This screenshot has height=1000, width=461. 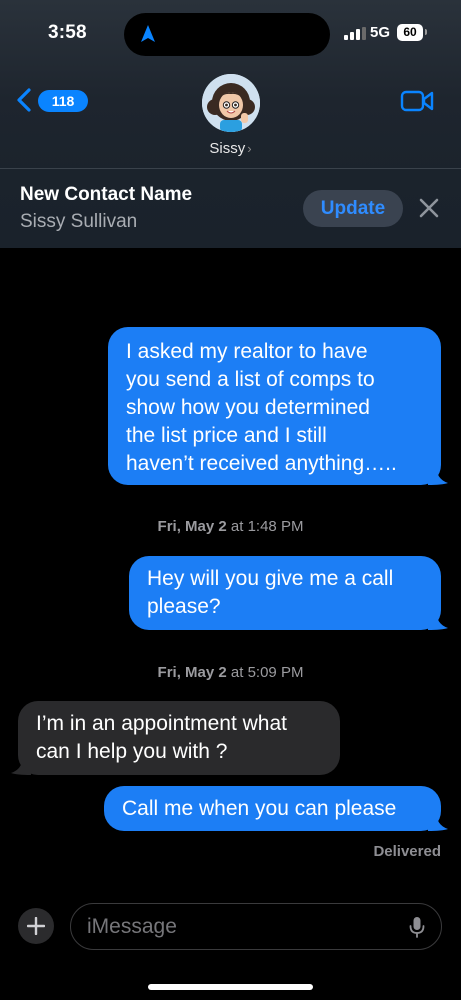 What do you see at coordinates (184, 606) in the screenshot?
I see `message-text: please?` at bounding box center [184, 606].